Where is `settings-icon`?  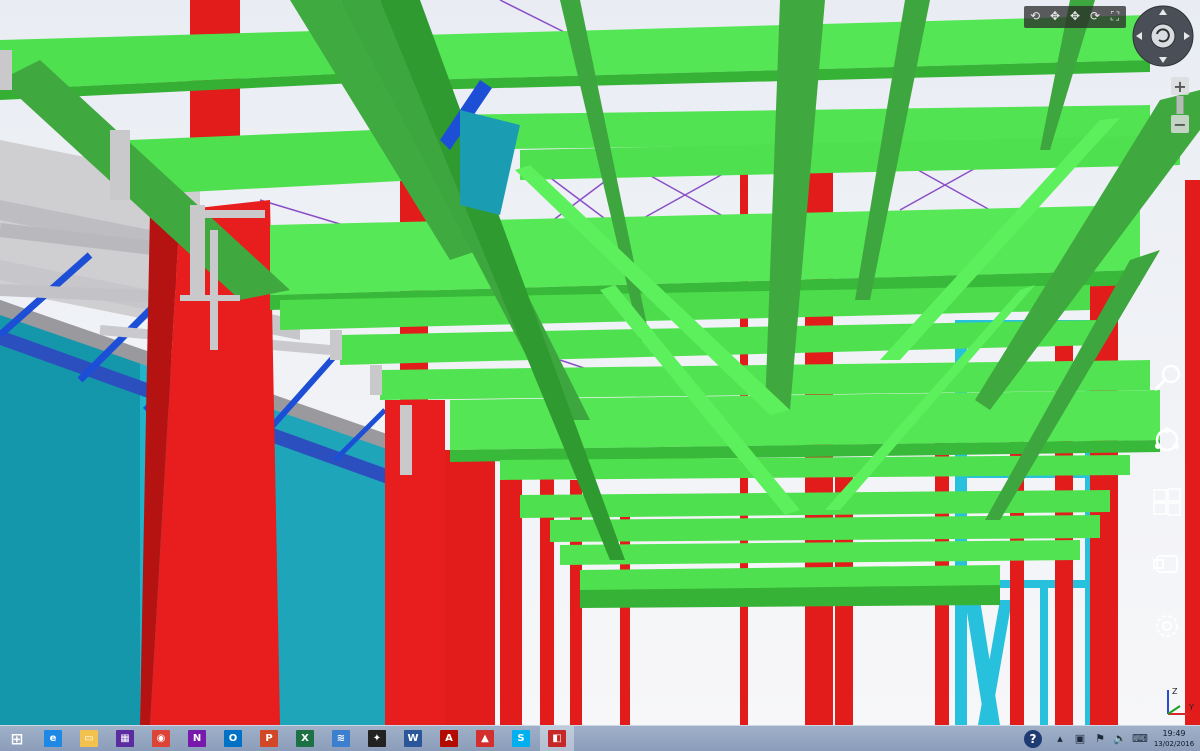
settings-icon is located at coordinates (1167, 626).